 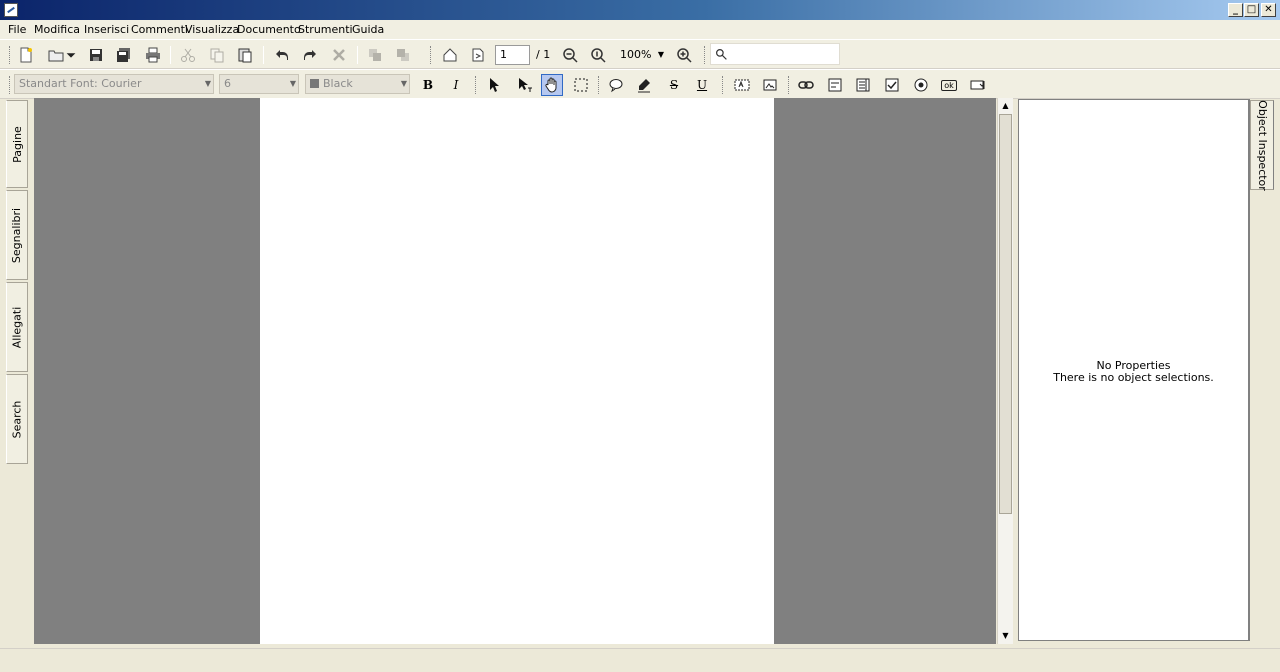 What do you see at coordinates (1005, 636) in the screenshot?
I see `scroll-down-button: ▼` at bounding box center [1005, 636].